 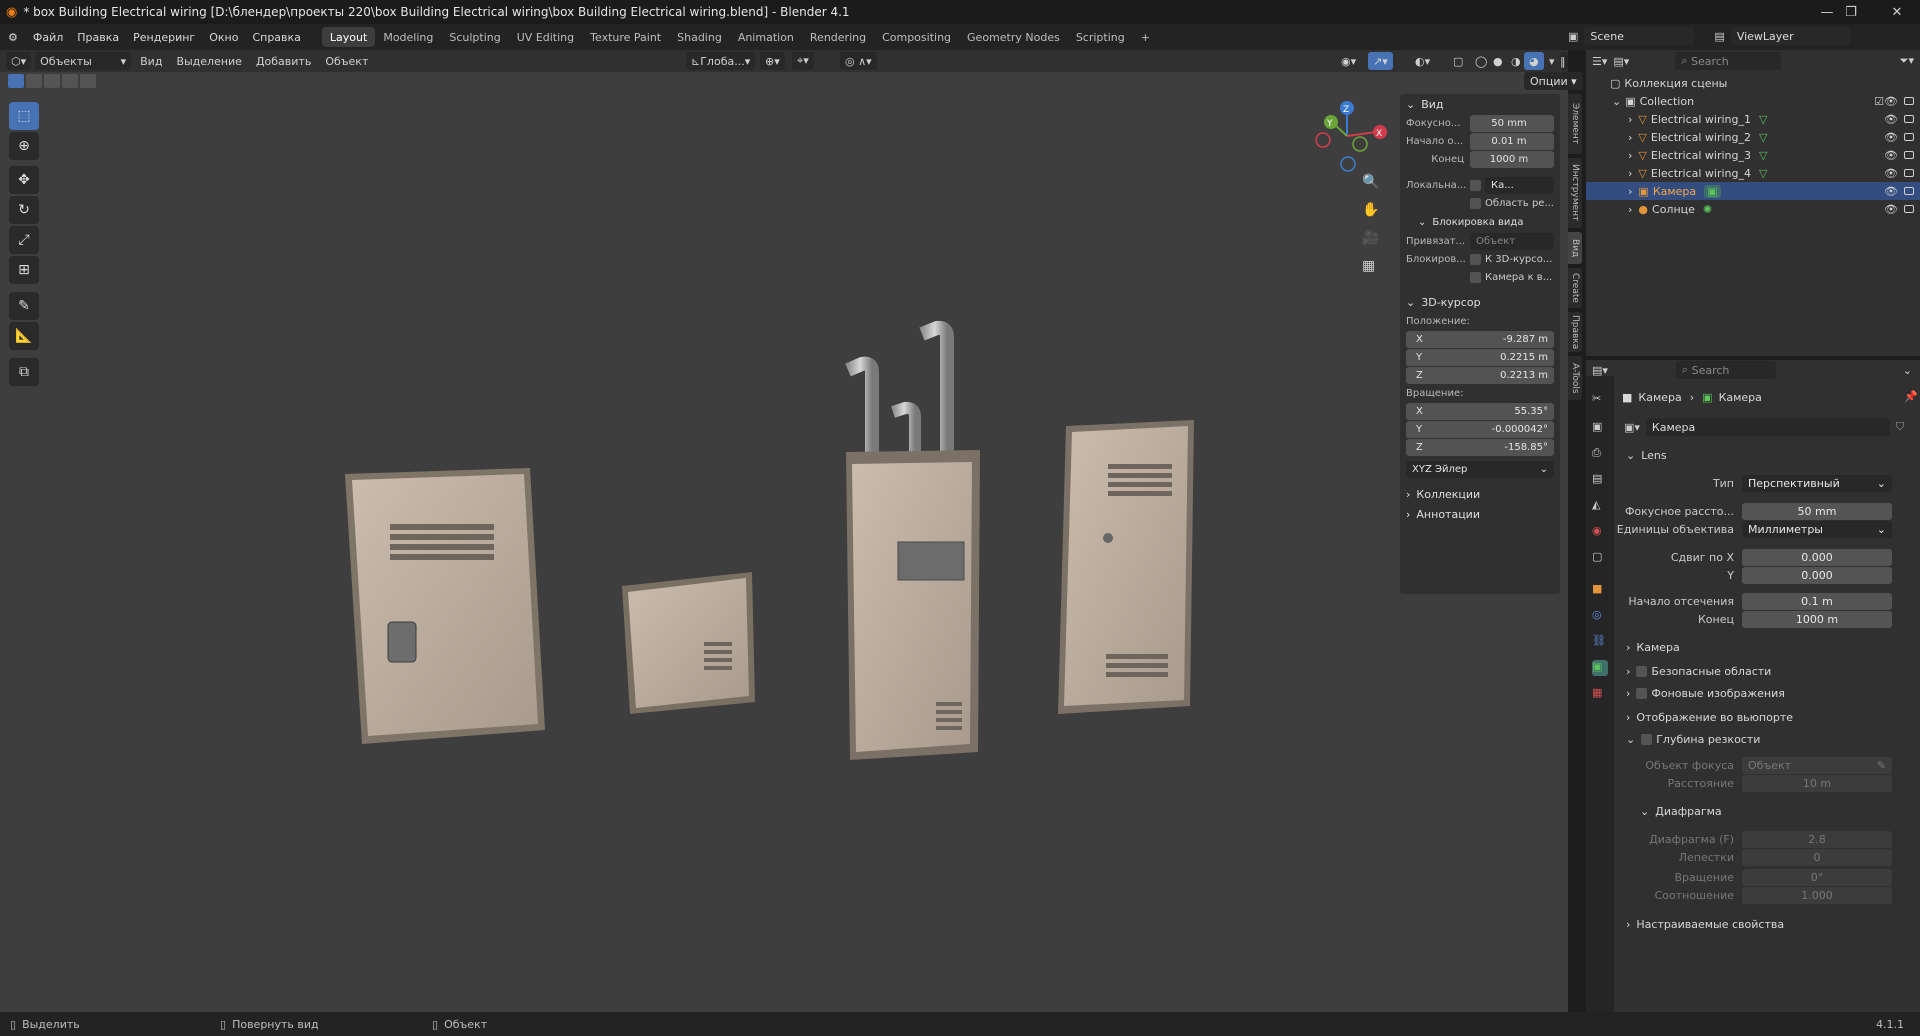 What do you see at coordinates (1817, 877) in the screenshot?
I see `aperture-rotation-input: 0°` at bounding box center [1817, 877].